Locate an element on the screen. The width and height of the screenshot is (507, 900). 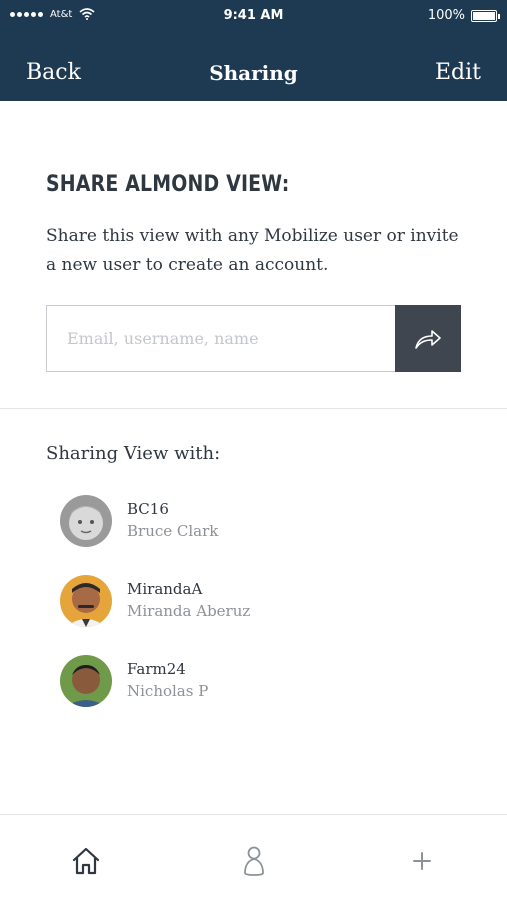
status-right: 100% is located at coordinates (463, 15).